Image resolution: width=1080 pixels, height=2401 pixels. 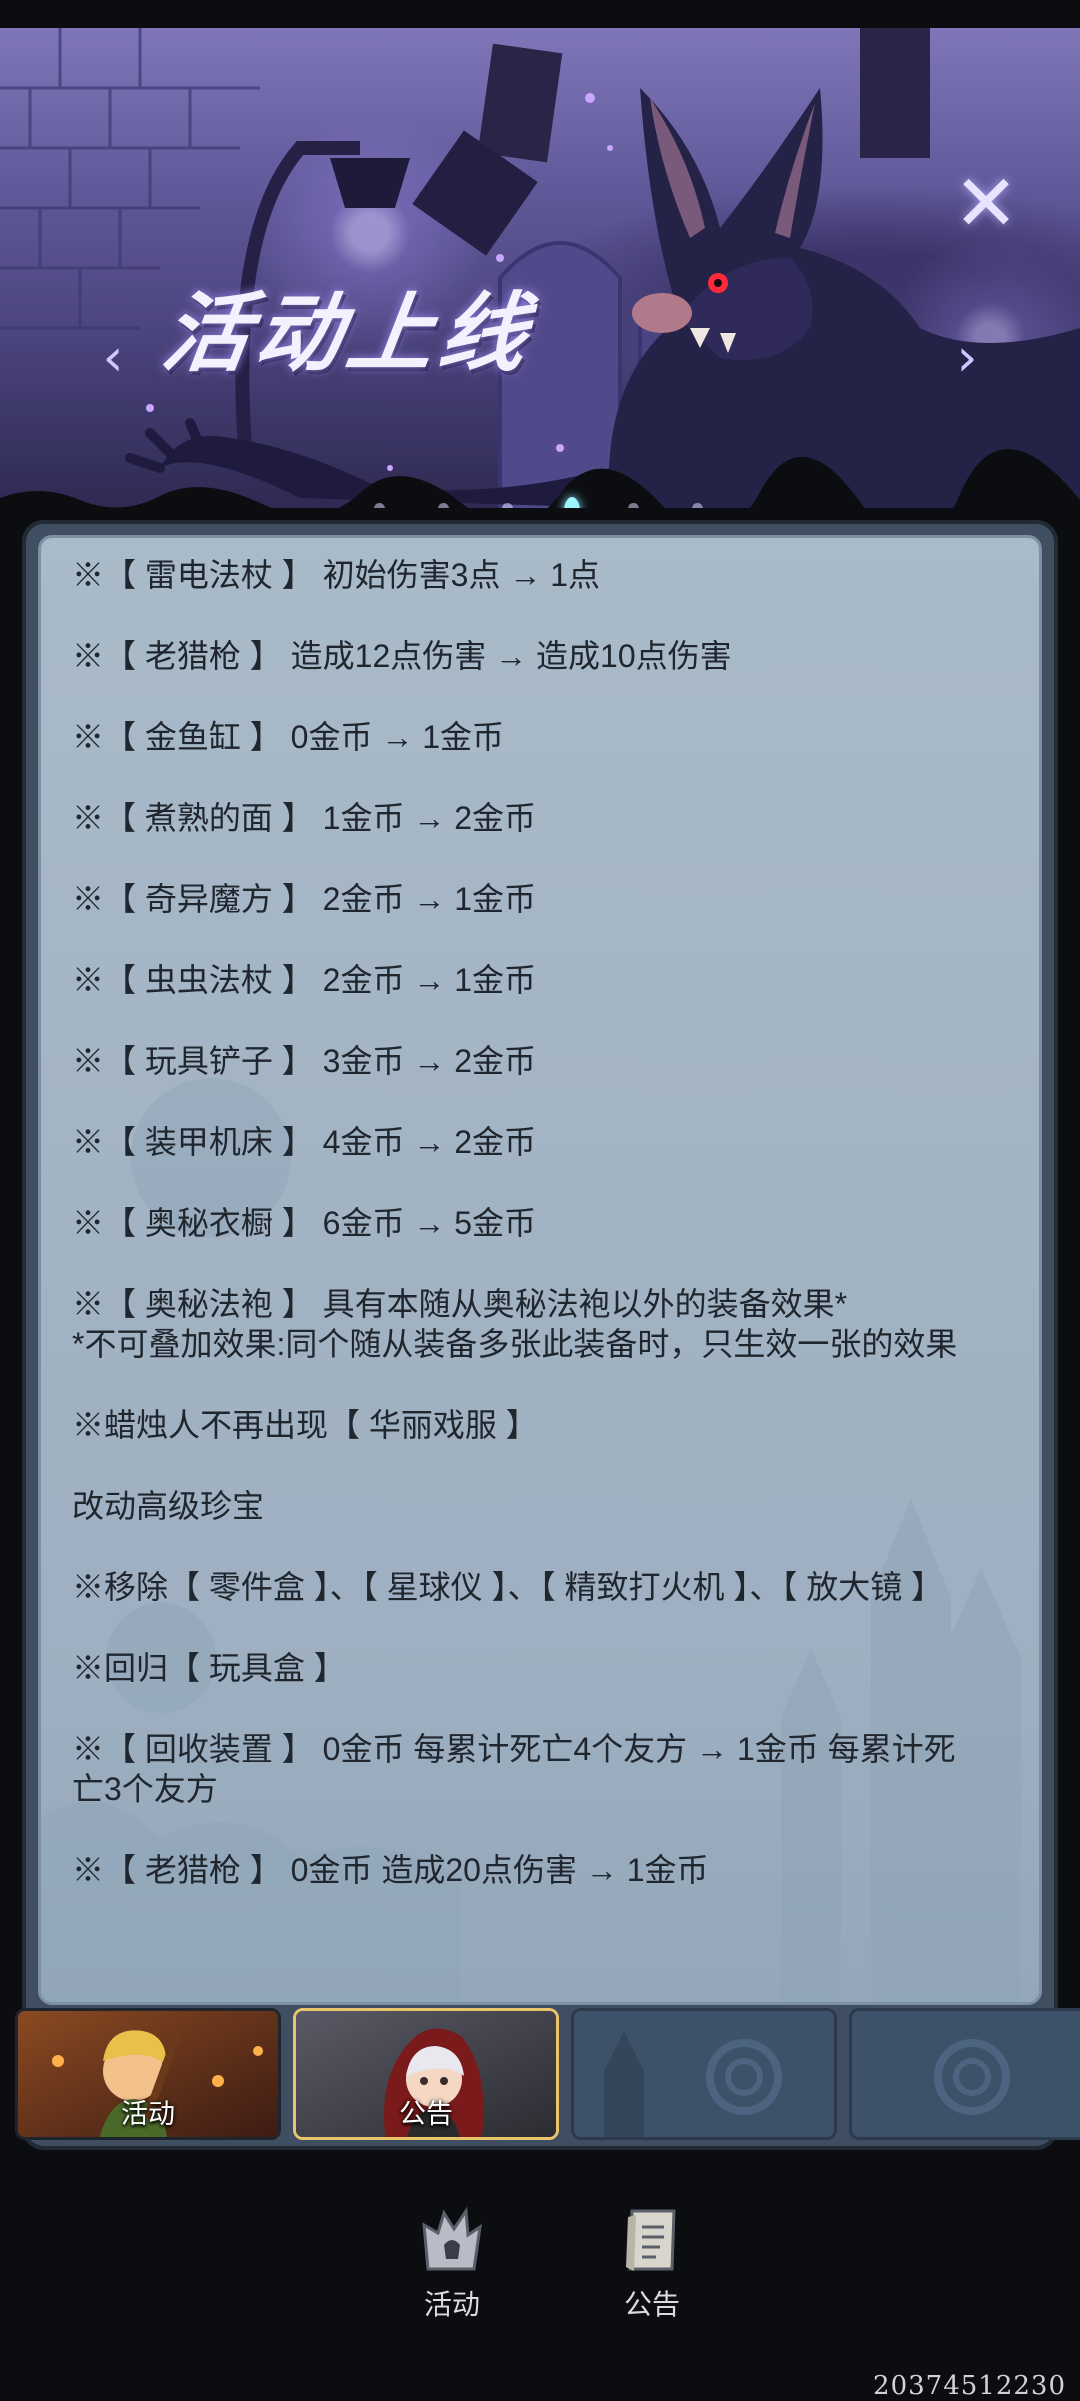 I want to click on banner-prev-arrow: ‹, so click(x=113, y=358).